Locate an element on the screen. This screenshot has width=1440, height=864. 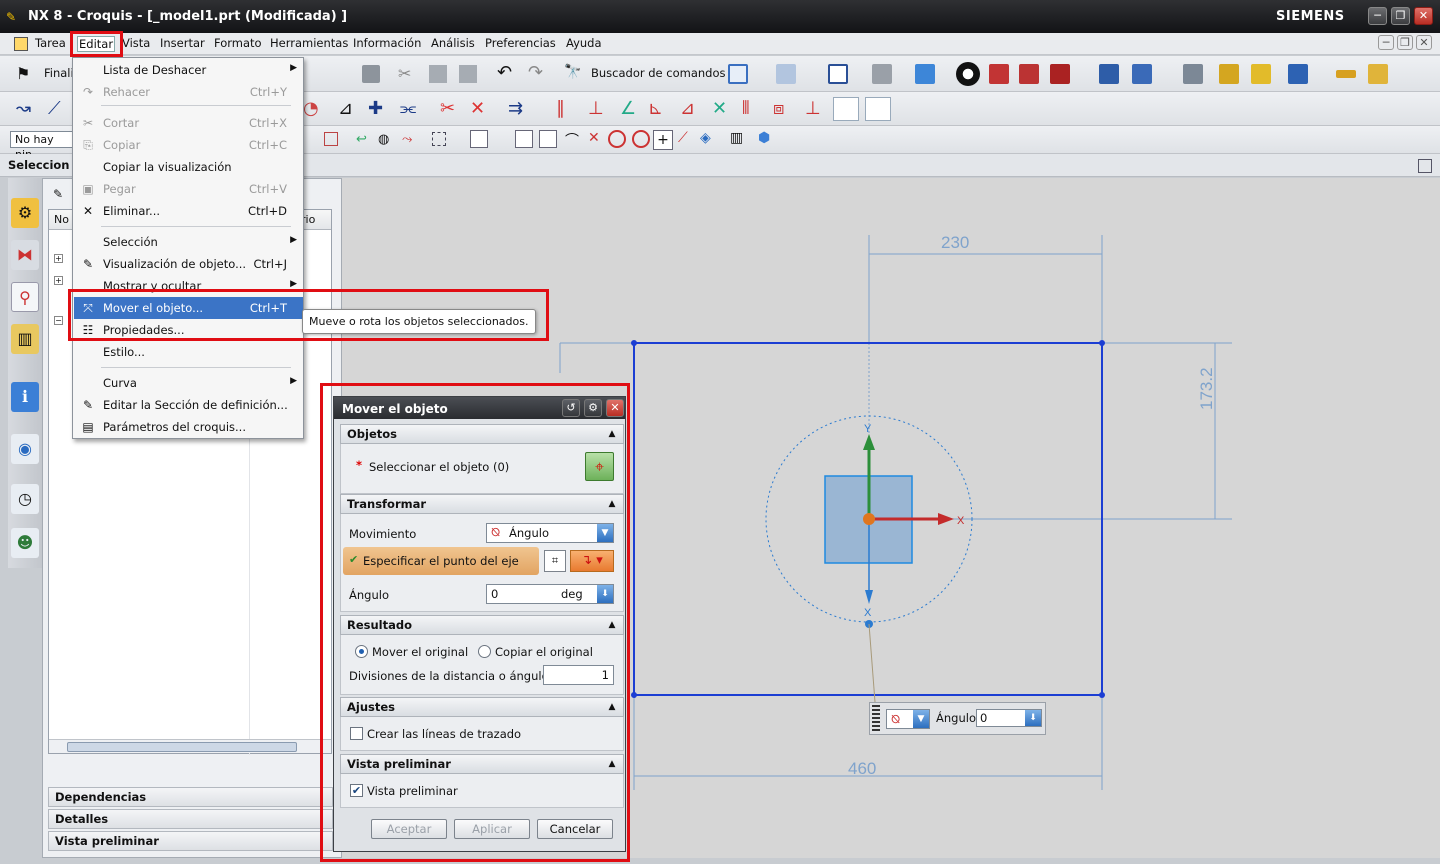
snap-body-icon: ⬢ is located at coordinates (764, 138).